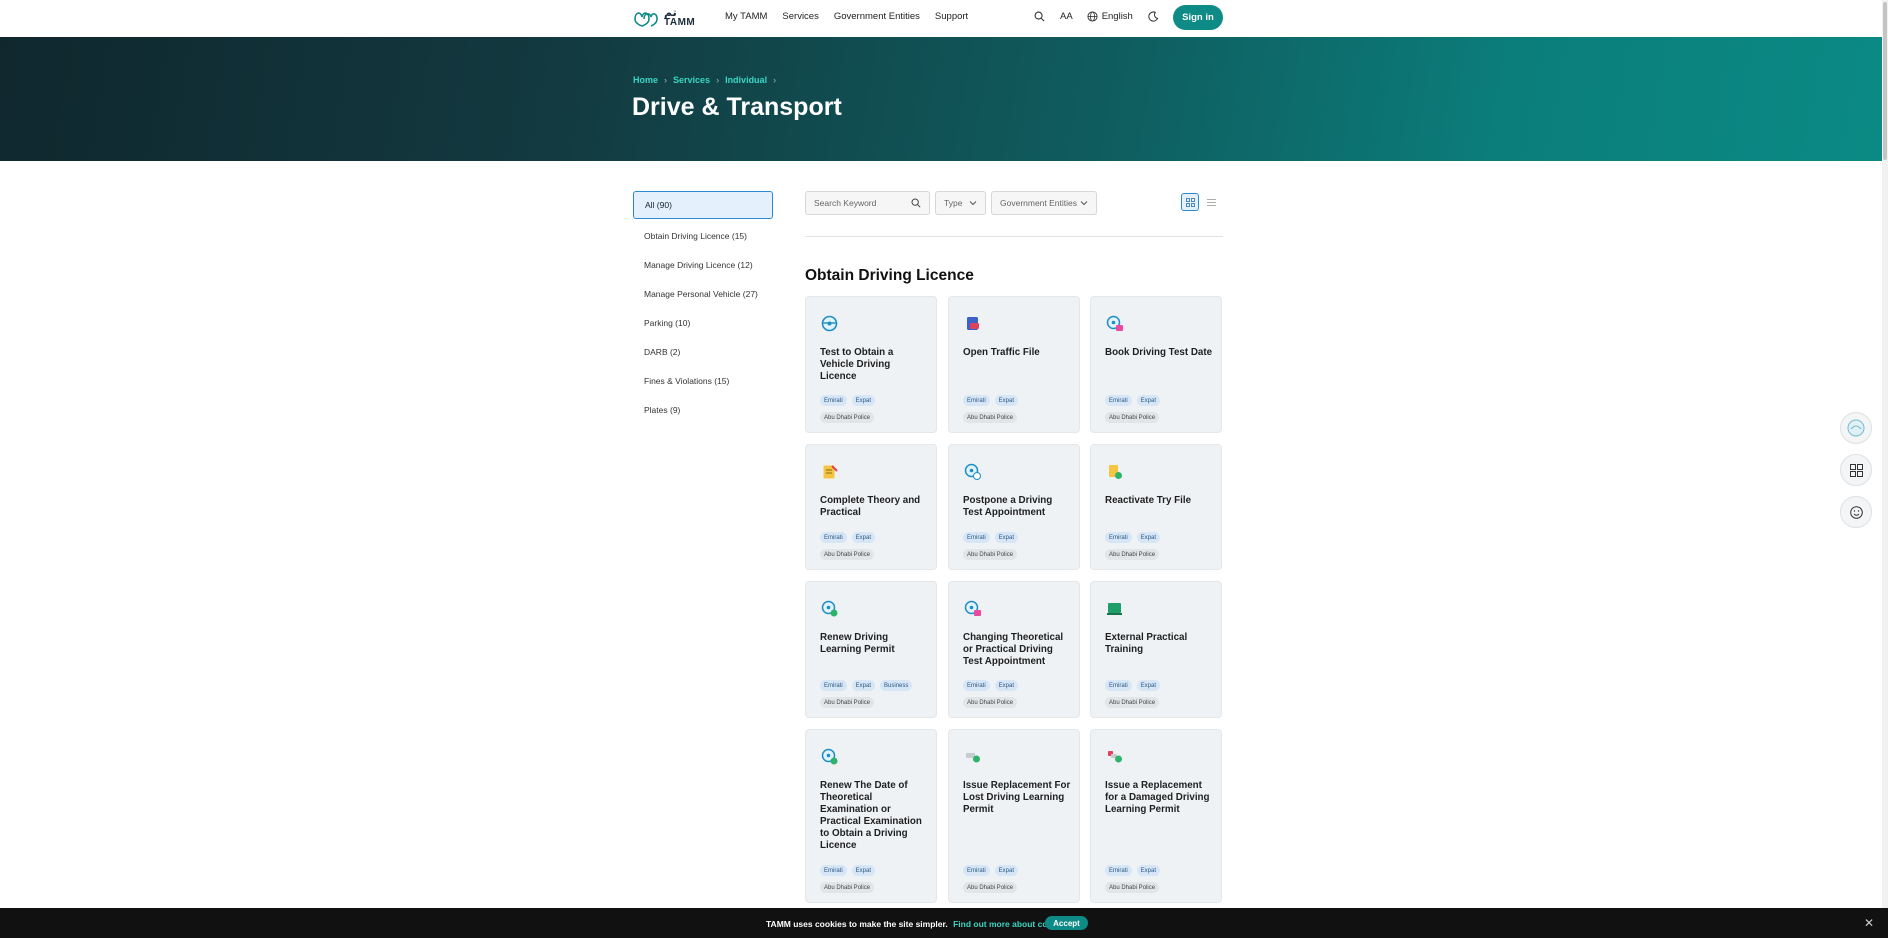  Describe the element at coordinates (951, 16) in the screenshot. I see `nav-support: Support` at that location.